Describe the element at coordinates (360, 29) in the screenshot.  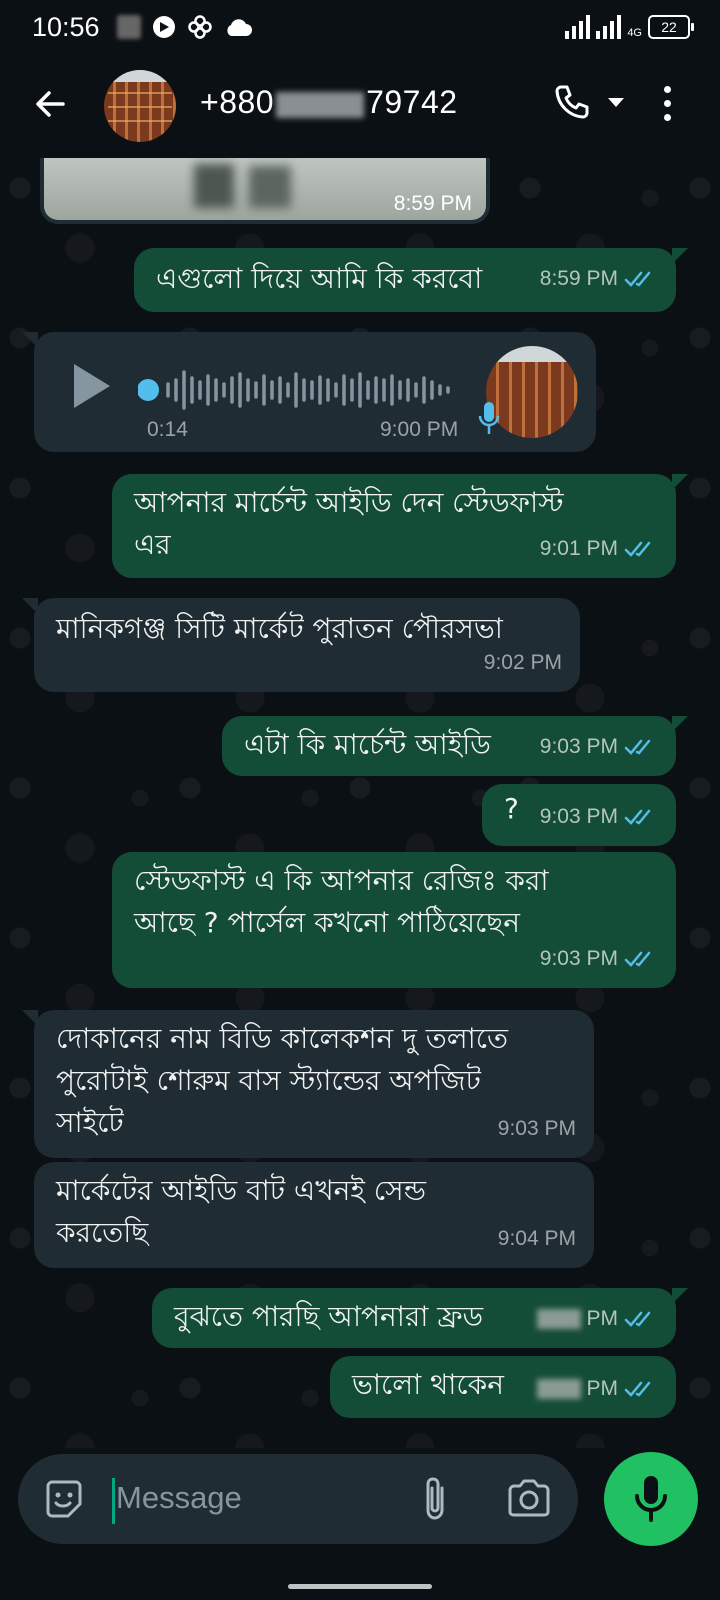
I see `status-bar: 10:56 4G 22` at that location.